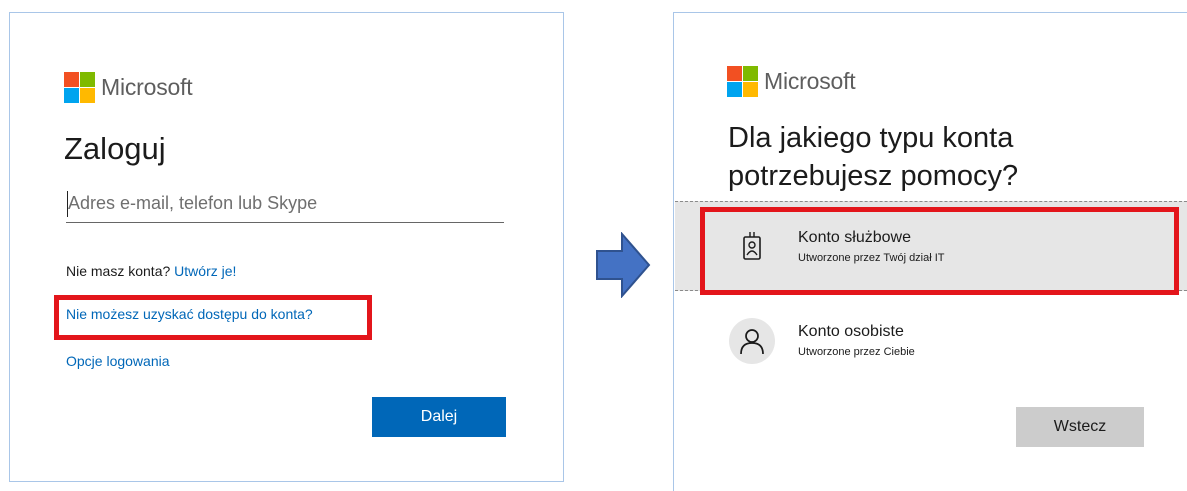  I want to click on personal-account-option: Konto osobiste Utworzone przez Ciebie, so click(931, 341).